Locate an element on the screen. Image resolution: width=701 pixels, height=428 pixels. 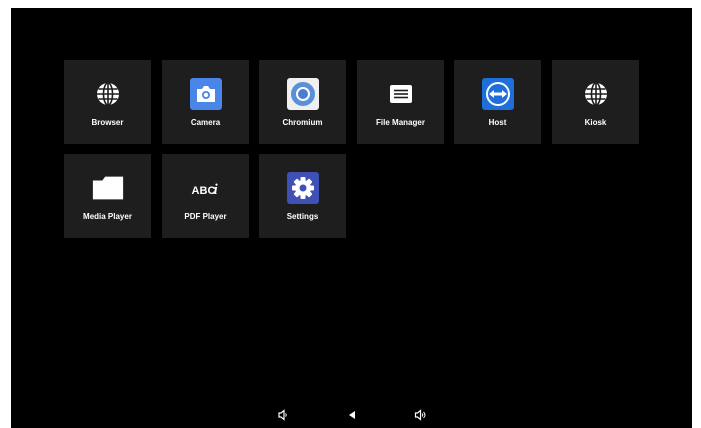
app-tile-pdf-player: ABC i PDF Player is located at coordinates (205, 196).